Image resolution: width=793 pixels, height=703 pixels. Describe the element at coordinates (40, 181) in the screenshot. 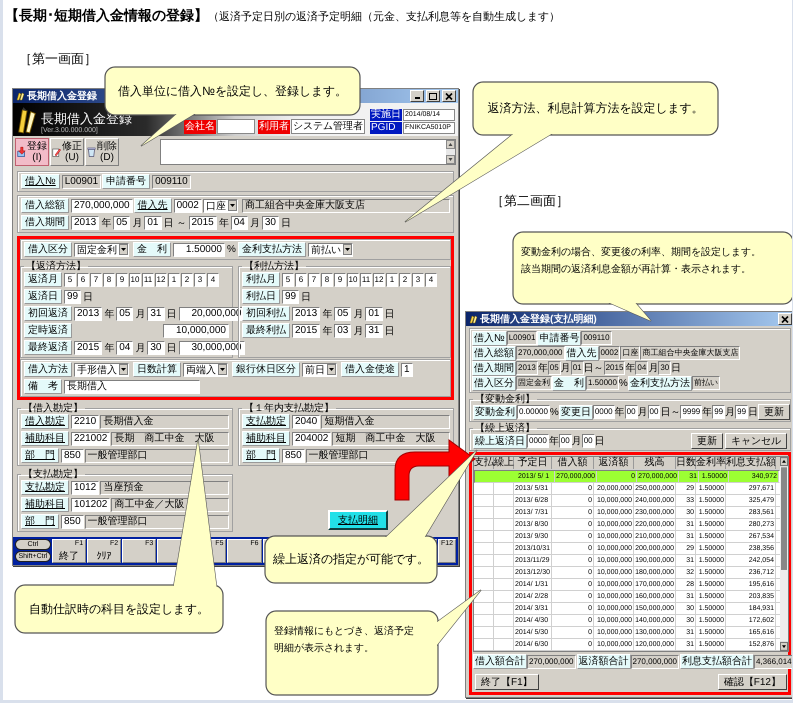

I see `field-link: 借入№` at that location.